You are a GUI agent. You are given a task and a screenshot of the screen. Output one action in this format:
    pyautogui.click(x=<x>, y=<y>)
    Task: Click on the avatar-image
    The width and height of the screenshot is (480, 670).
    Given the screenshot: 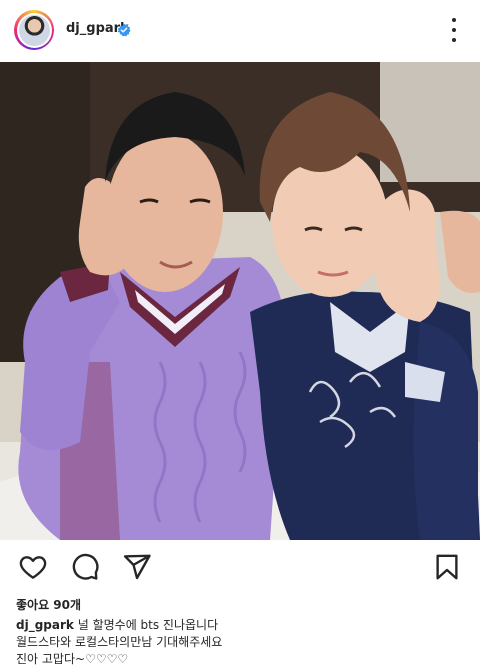 What is the action you would take?
    pyautogui.click(x=34, y=30)
    